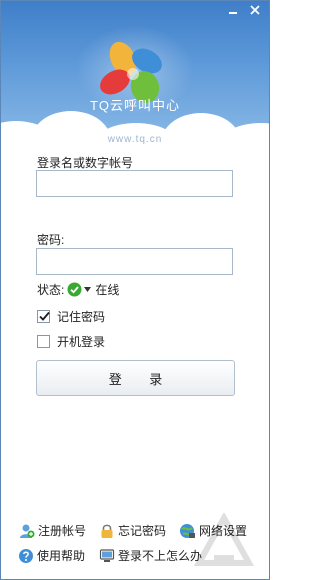  Describe the element at coordinates (107, 555) in the screenshot. I see `computer-icon` at that location.